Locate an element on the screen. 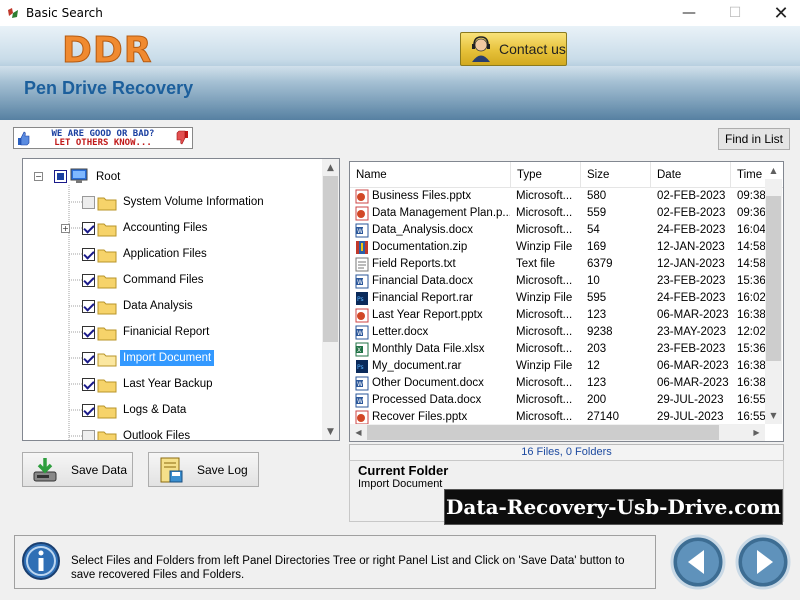 This screenshot has width=800, height=600. cell-date: 02-FEB-2023 is located at coordinates (691, 213).